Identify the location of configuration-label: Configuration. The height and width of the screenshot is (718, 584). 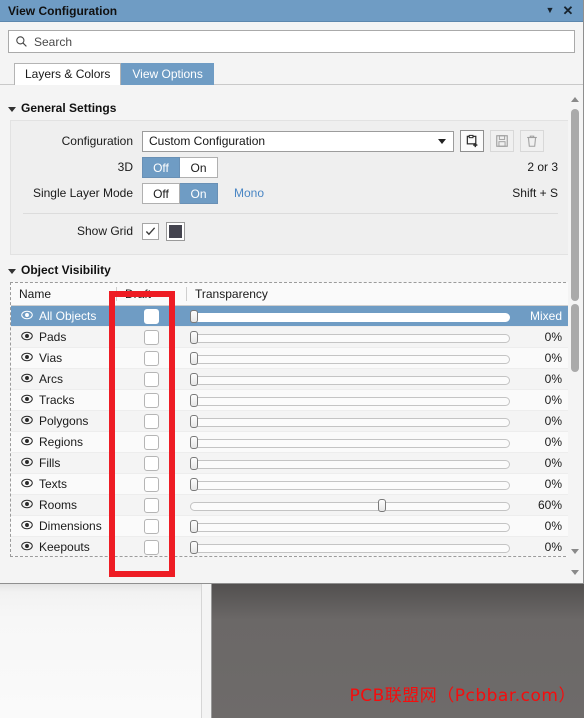
(97, 141).